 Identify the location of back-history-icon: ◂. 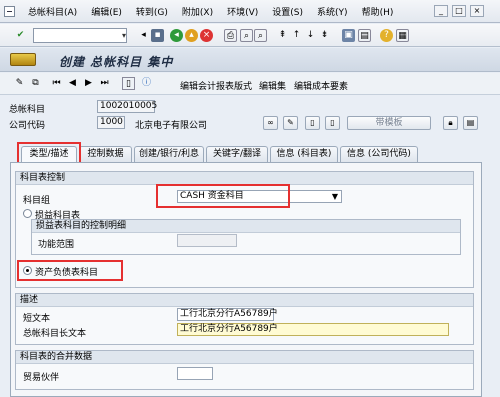
(143, 35).